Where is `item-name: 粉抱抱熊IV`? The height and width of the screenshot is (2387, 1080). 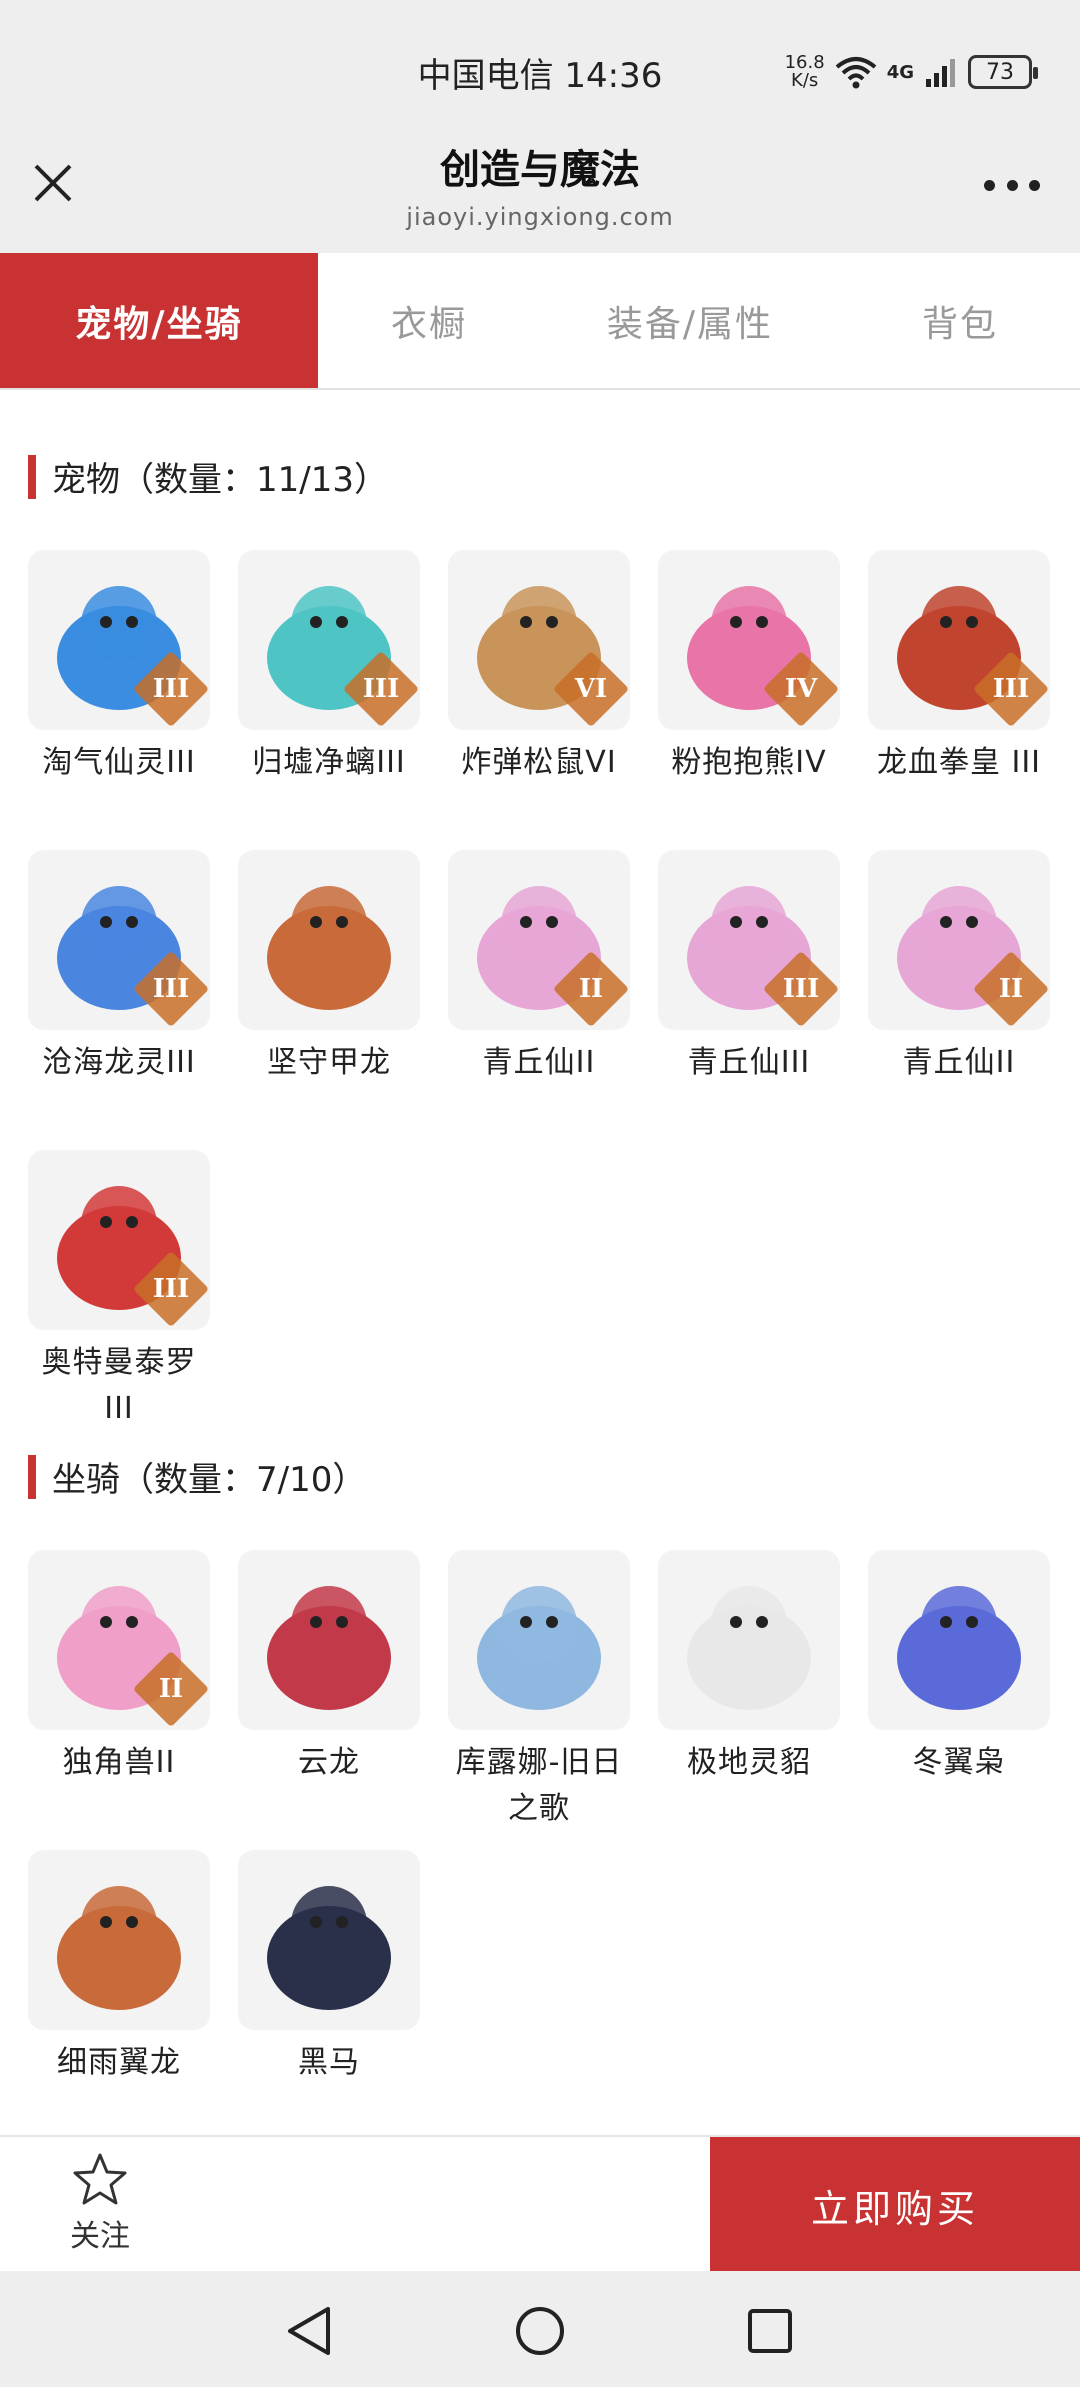 item-name: 粉抱抱熊IV is located at coordinates (749, 762).